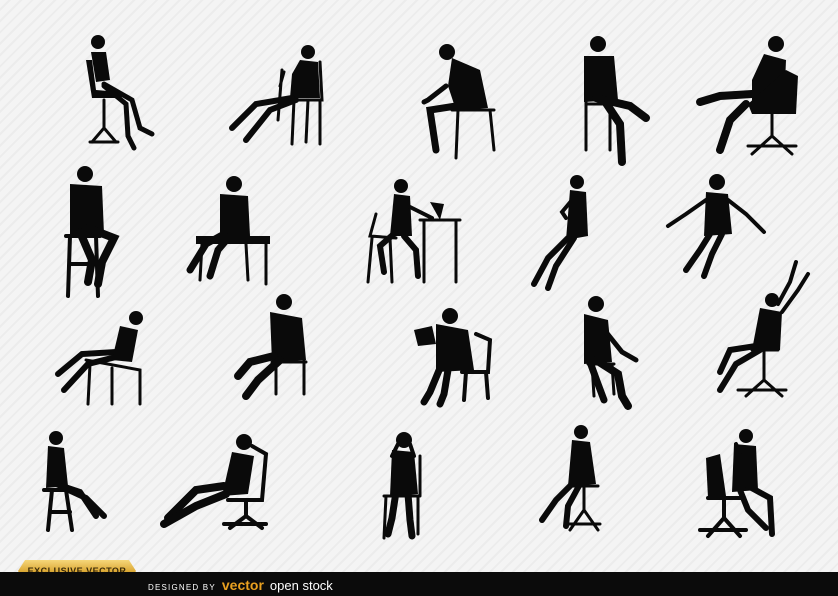 This screenshot has height=596, width=838. Describe the element at coordinates (74, 481) in the screenshot. I see `silhouette-woman-stool` at that location.